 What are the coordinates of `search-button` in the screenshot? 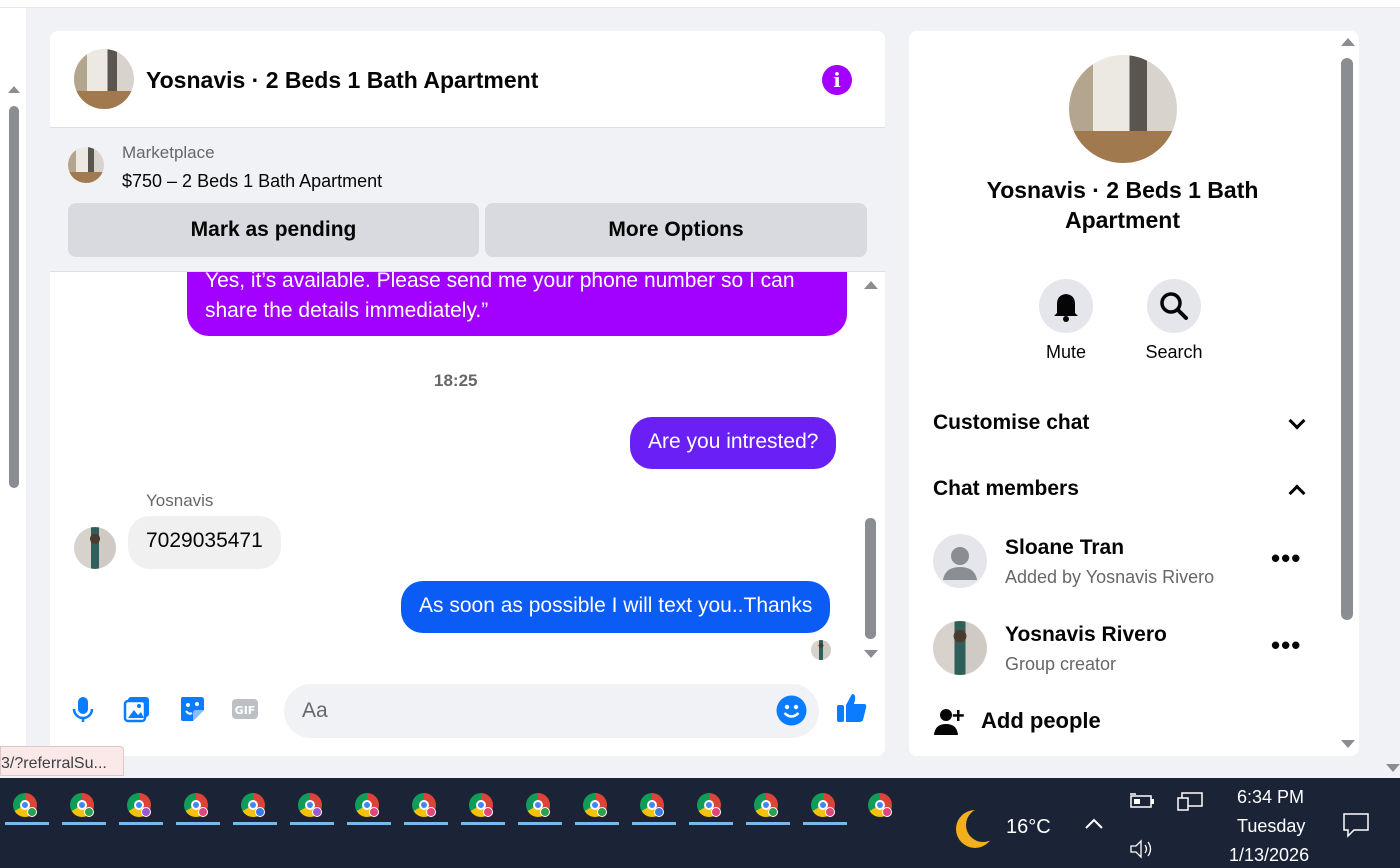 It's located at (1174, 306).